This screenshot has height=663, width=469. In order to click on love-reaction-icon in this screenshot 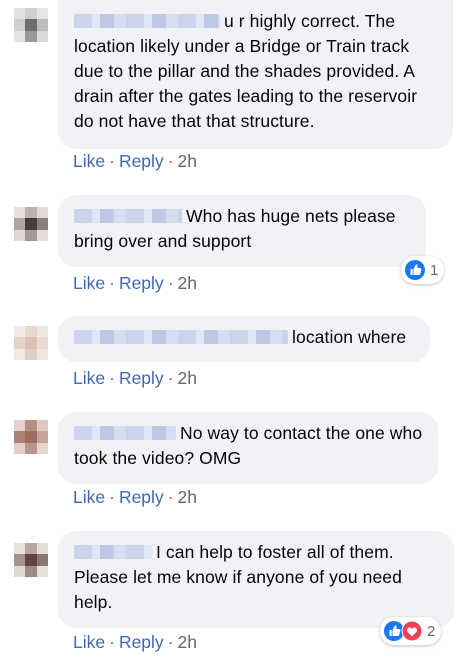, I will do `click(412, 631)`.